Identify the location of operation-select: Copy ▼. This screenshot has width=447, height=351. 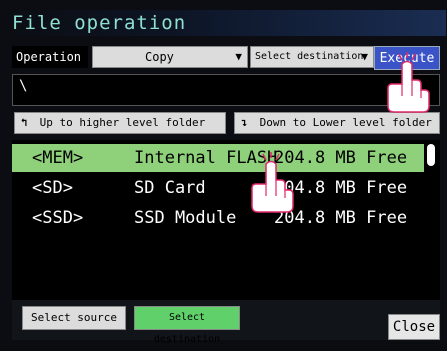
(170, 57).